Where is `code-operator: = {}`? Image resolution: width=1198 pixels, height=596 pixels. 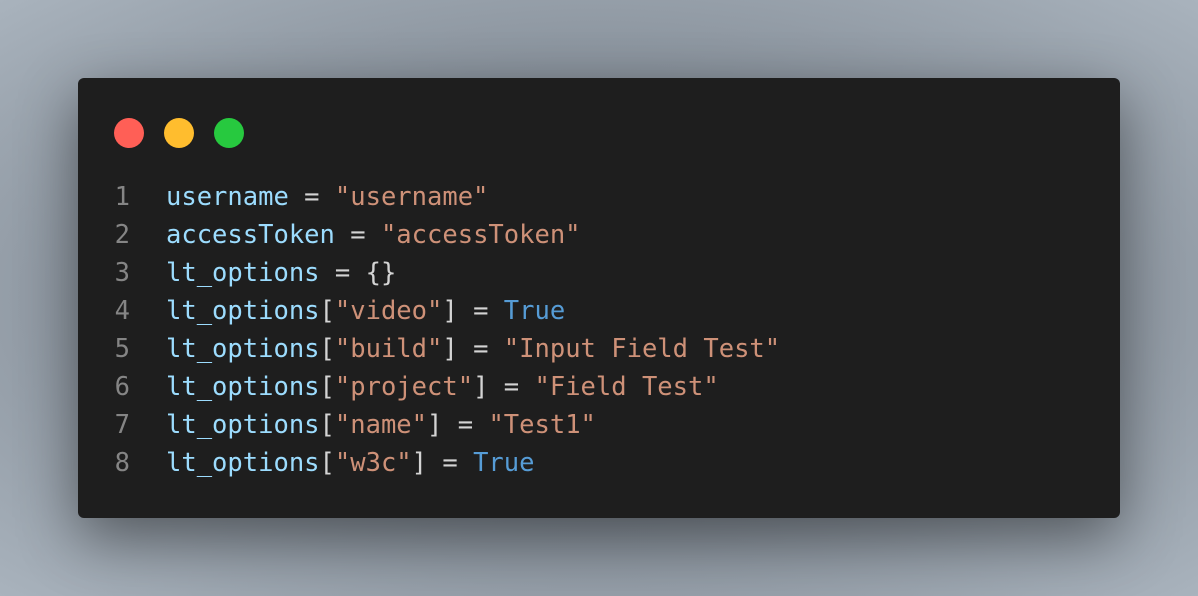 code-operator: = {} is located at coordinates (358, 273).